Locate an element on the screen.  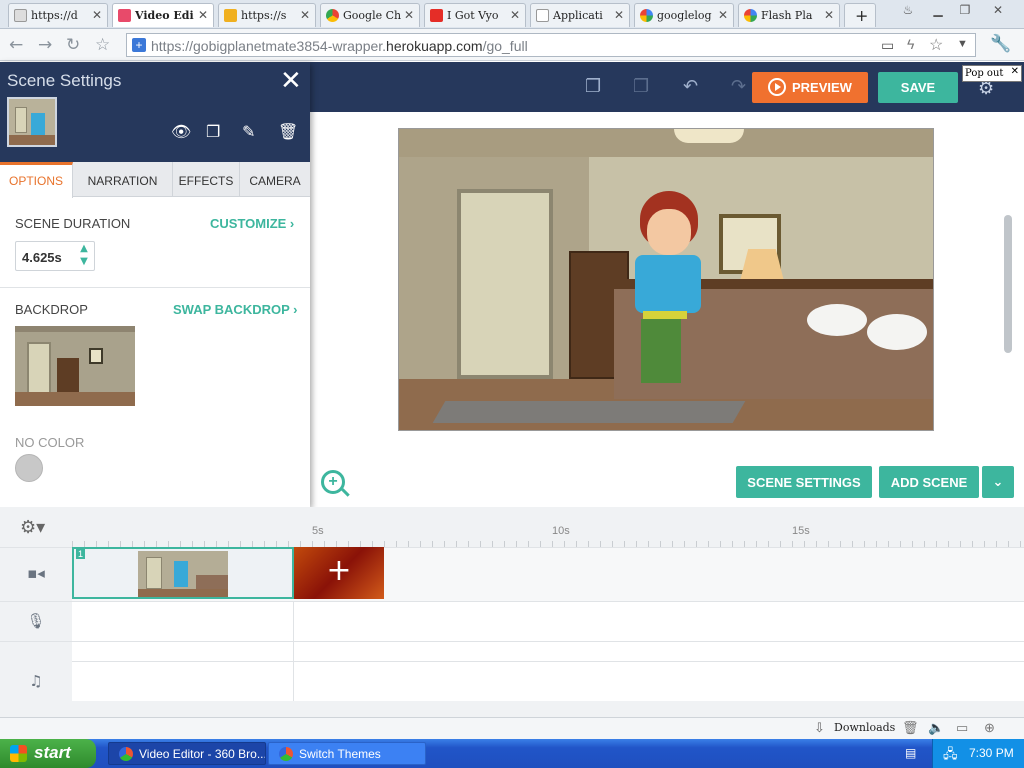
browser-tab: I Got Vyo ✕ is located at coordinates (475, 15).